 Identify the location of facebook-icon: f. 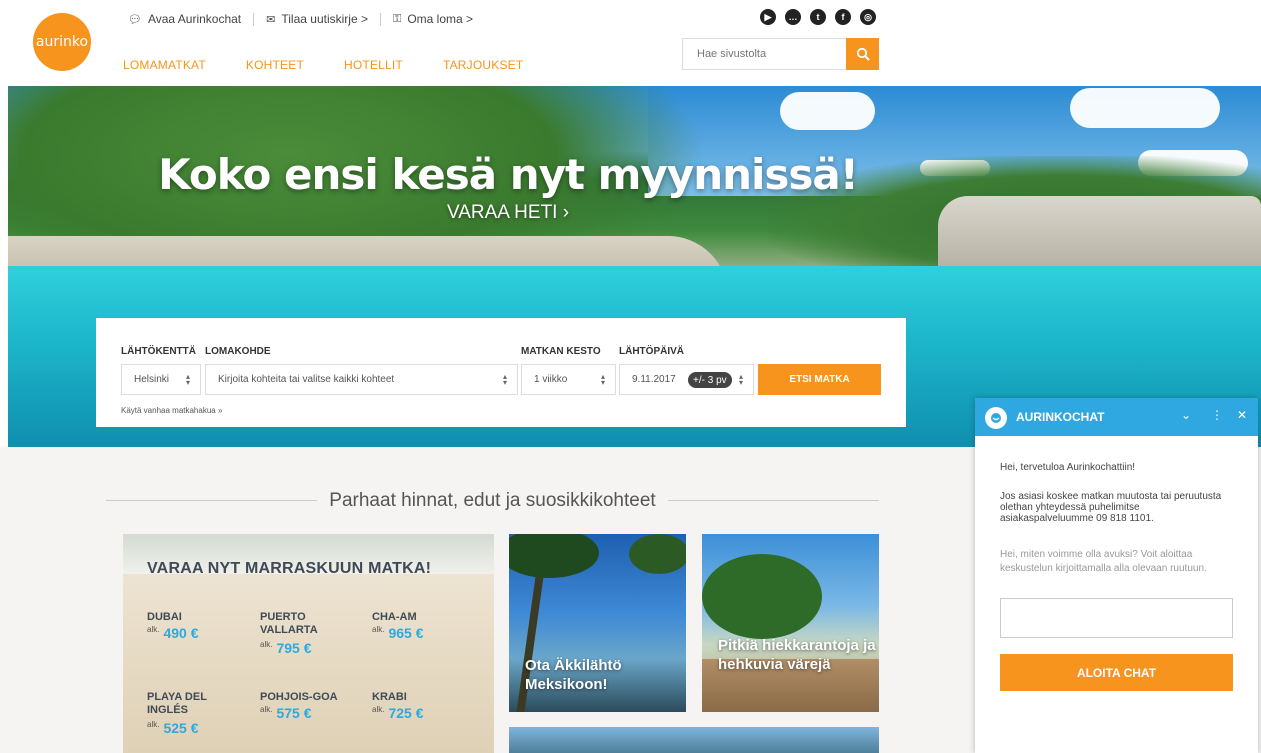
(843, 17).